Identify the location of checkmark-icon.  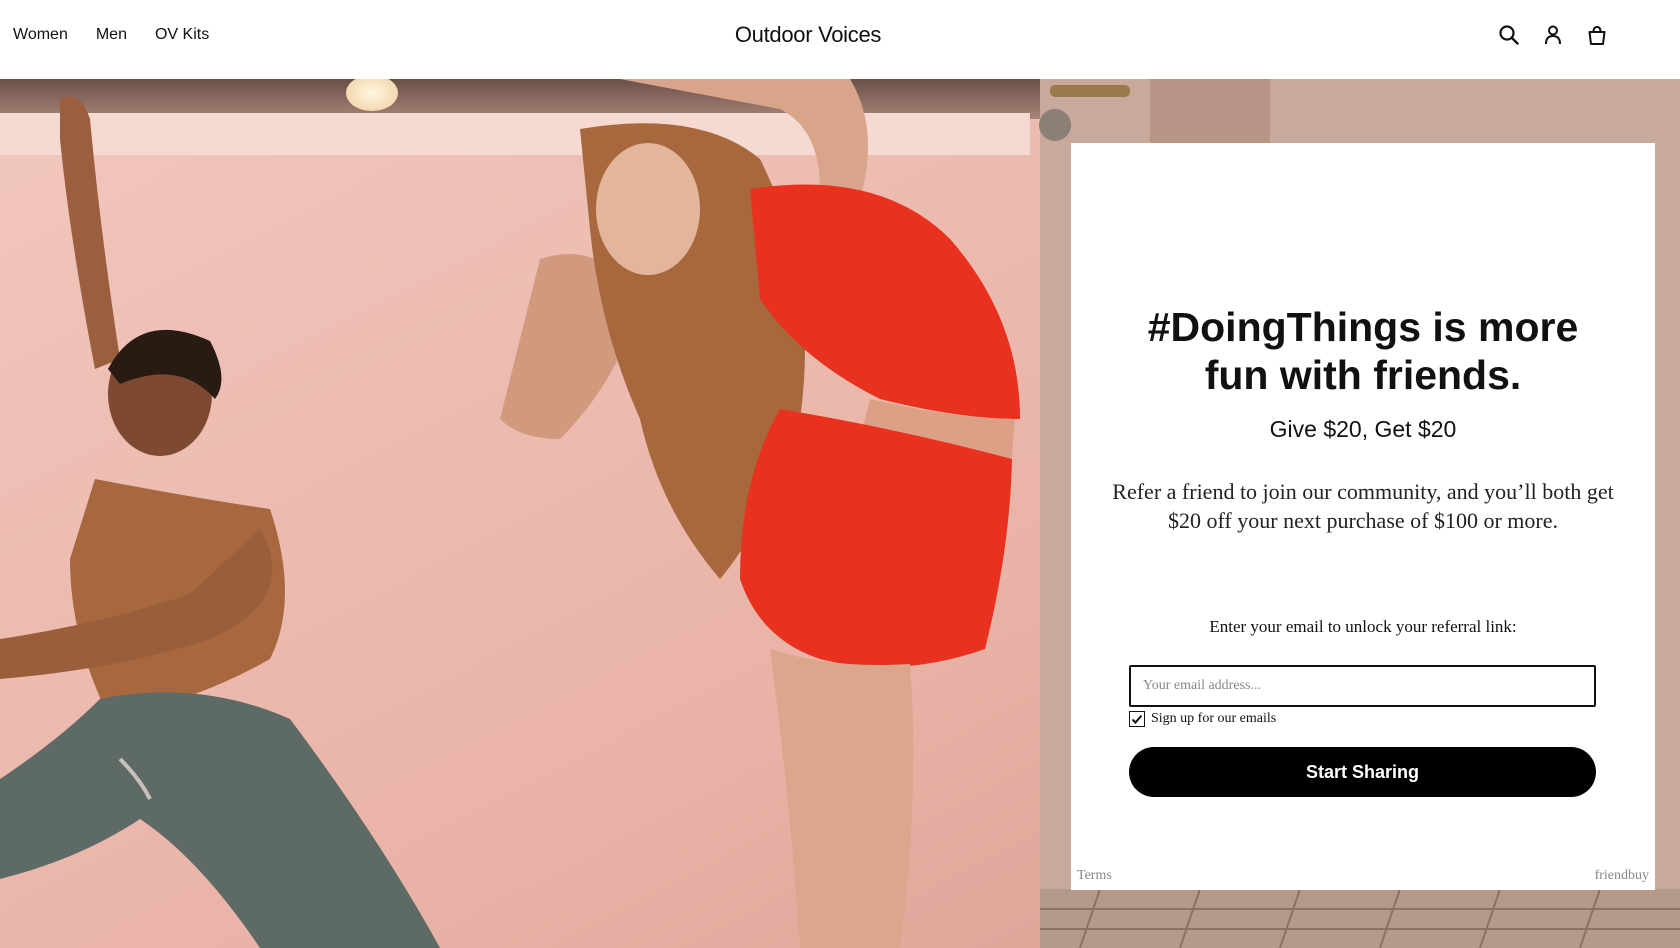
(1137, 719).